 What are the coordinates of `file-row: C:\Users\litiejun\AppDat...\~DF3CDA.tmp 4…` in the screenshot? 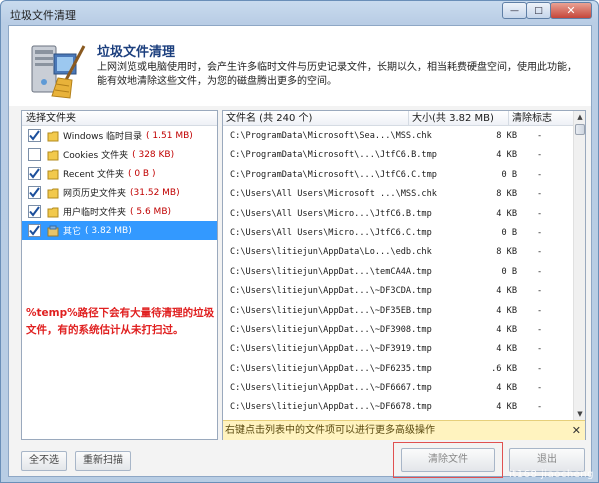 It's located at (399, 291).